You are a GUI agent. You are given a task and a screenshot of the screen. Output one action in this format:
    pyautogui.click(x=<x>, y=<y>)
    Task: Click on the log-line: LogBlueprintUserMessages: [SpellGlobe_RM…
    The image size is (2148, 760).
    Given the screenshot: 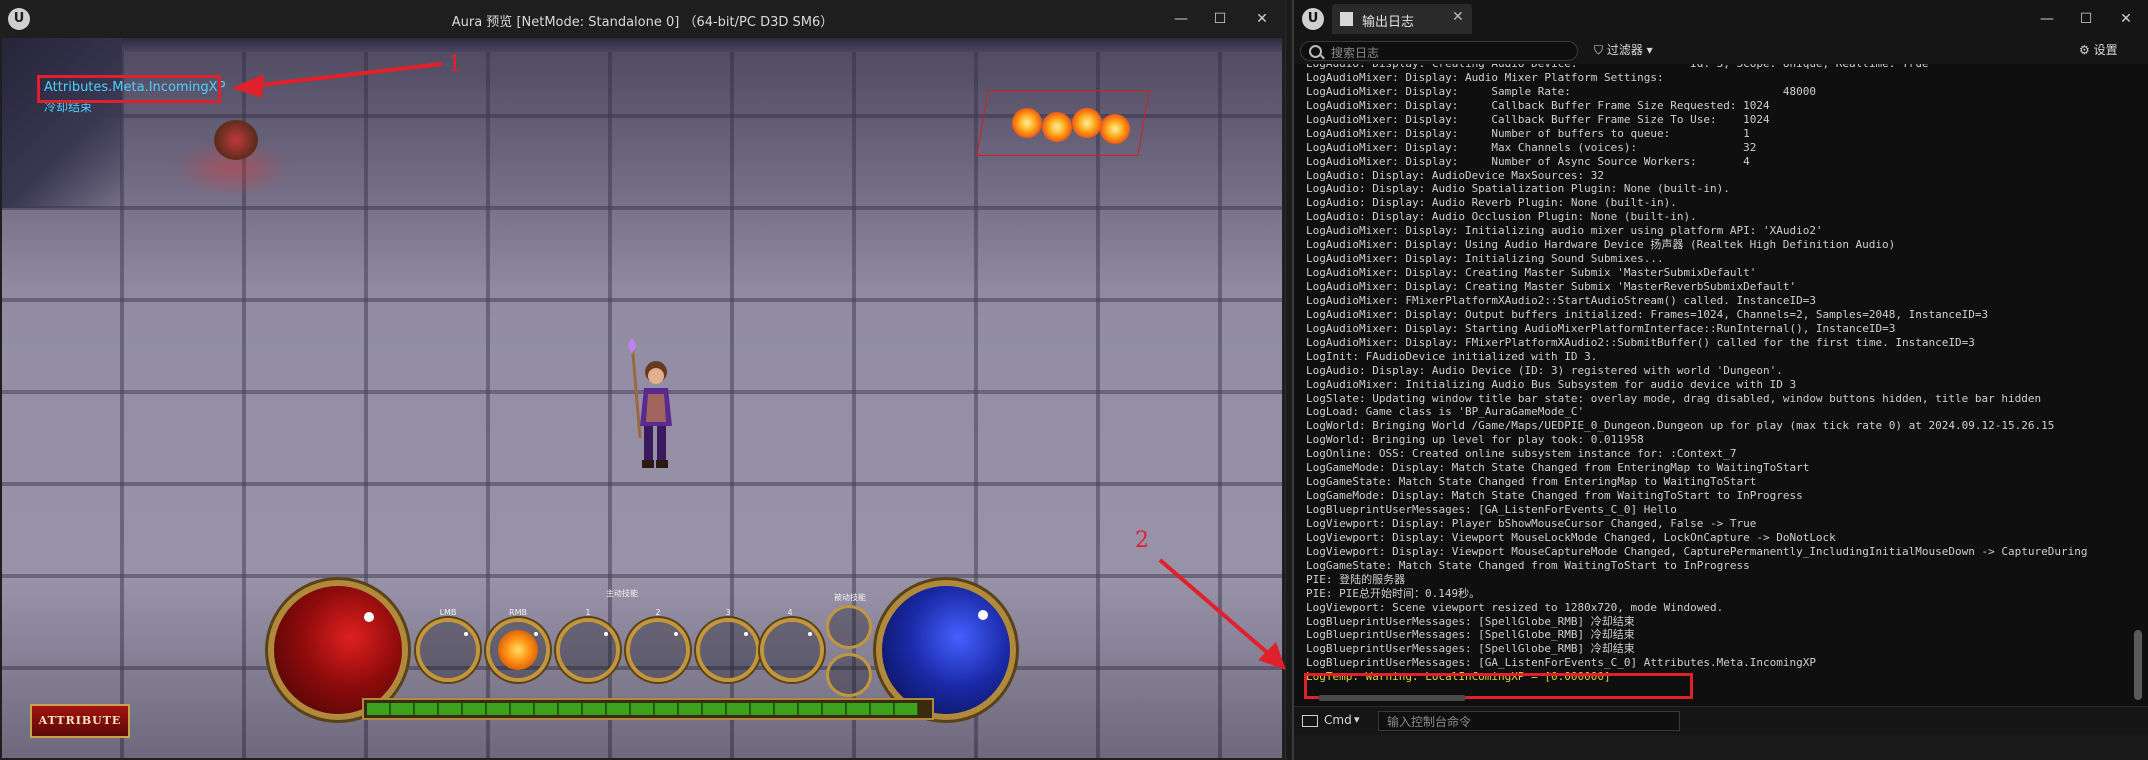 What is the action you would take?
    pyautogui.click(x=1470, y=649)
    